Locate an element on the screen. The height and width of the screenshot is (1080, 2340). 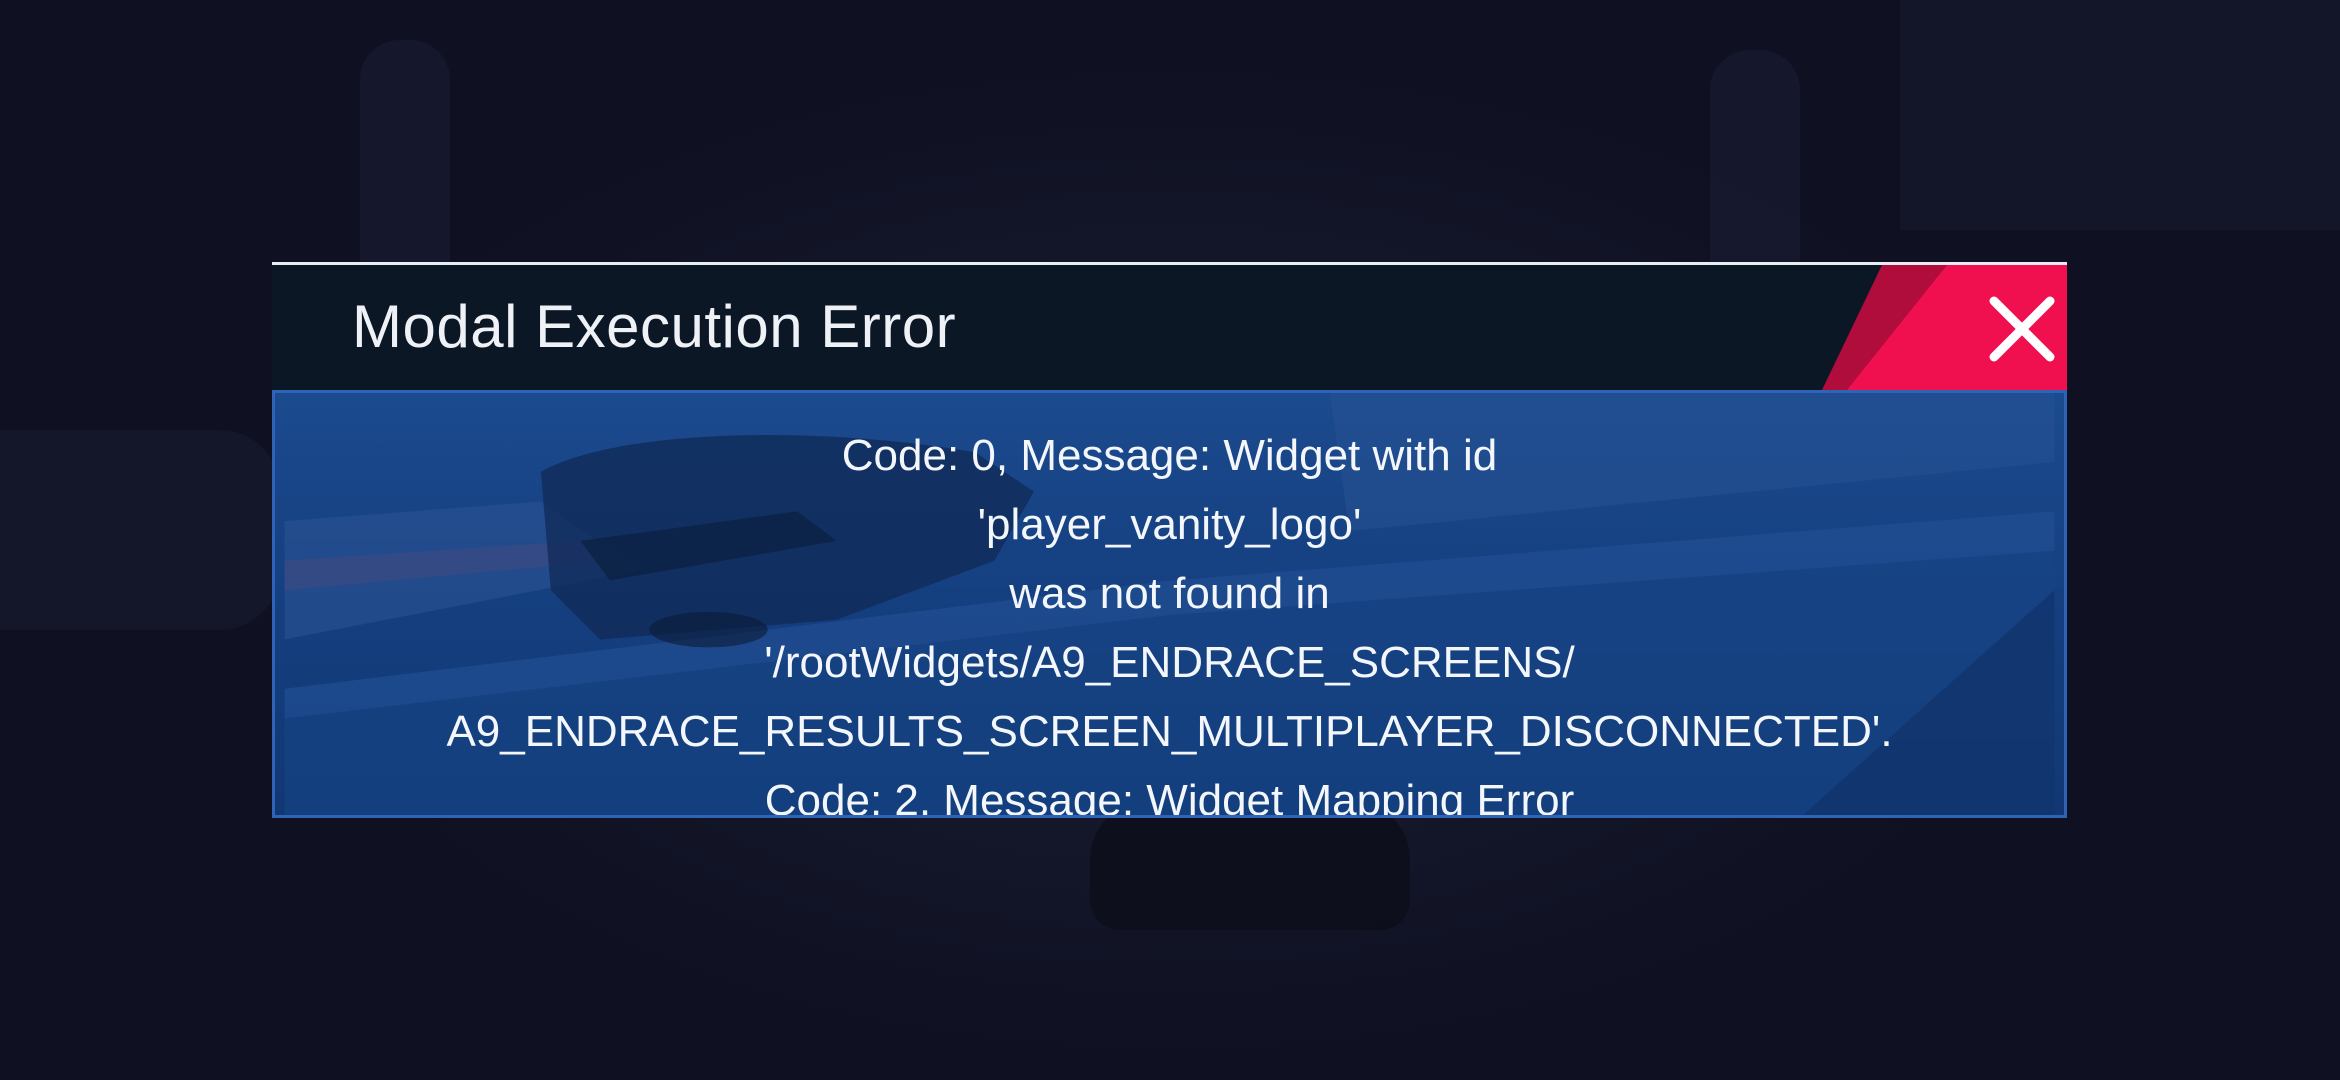
error-message-line: 'player_vanity_logo' is located at coordinates (1169, 524).